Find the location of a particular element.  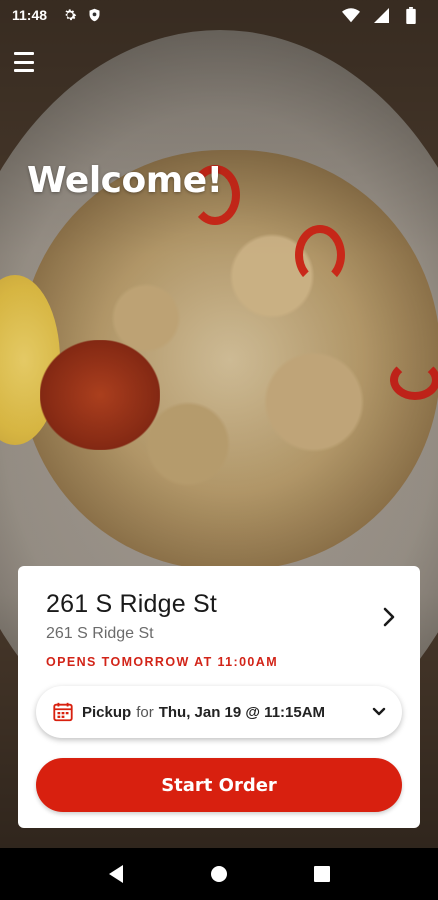

welcome-heading: Welcome! is located at coordinates (125, 180).